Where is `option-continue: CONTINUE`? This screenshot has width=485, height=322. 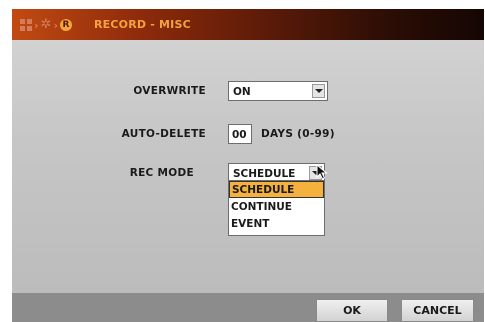 option-continue: CONTINUE is located at coordinates (276, 207).